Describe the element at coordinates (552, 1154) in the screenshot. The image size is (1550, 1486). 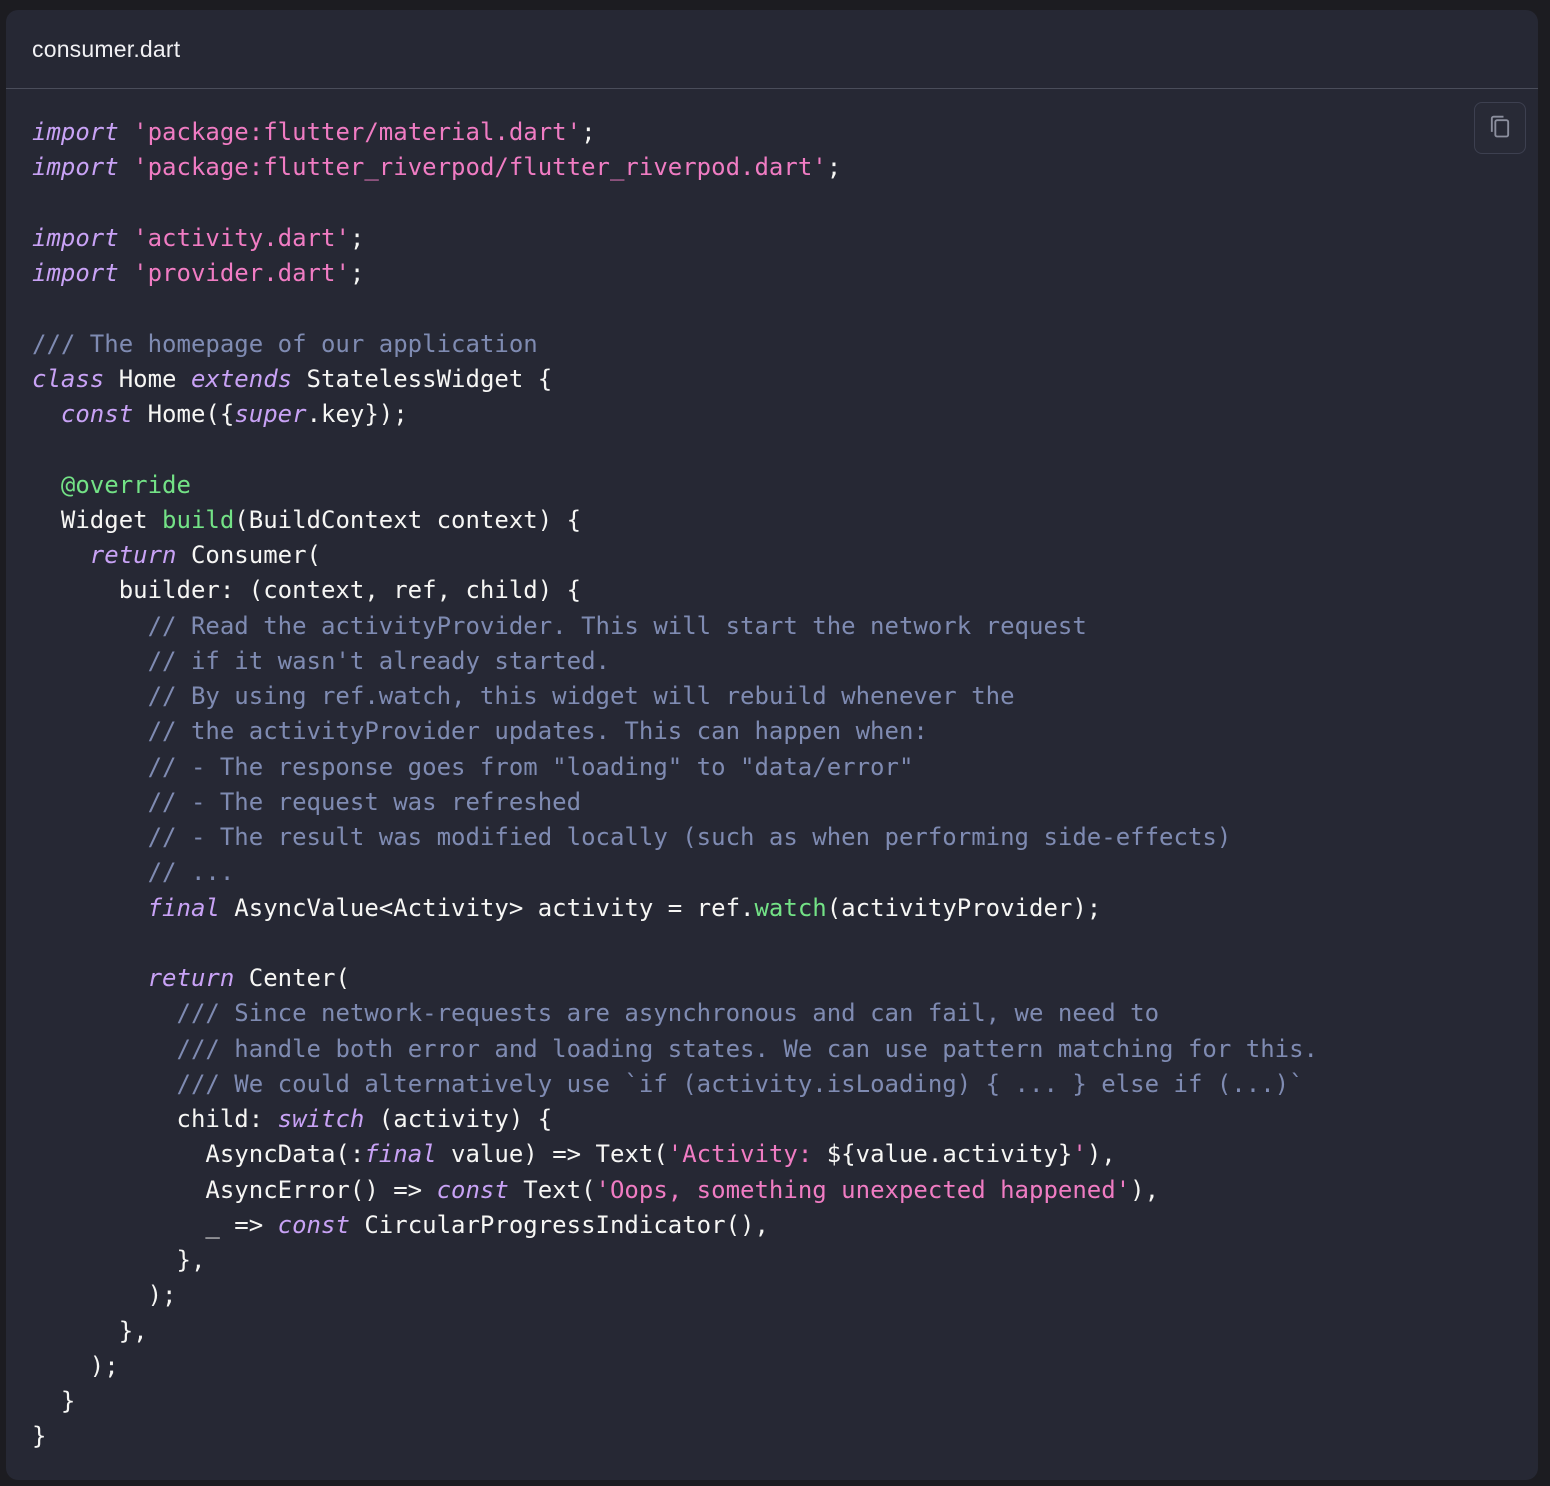
I see `code-token-text: value) => Text(` at that location.